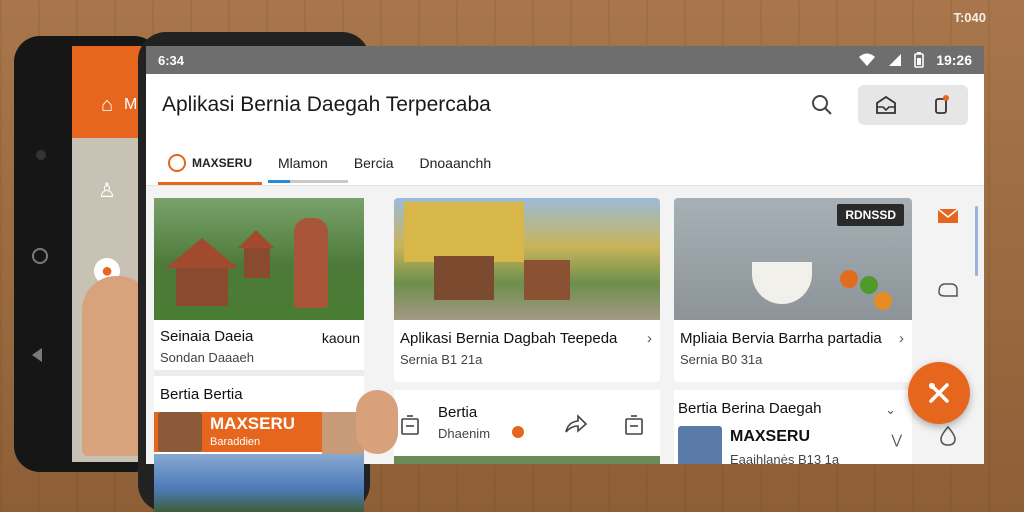 This screenshot has width=1024, height=512. I want to click on row-title: Bertia Bertia, so click(201, 394).